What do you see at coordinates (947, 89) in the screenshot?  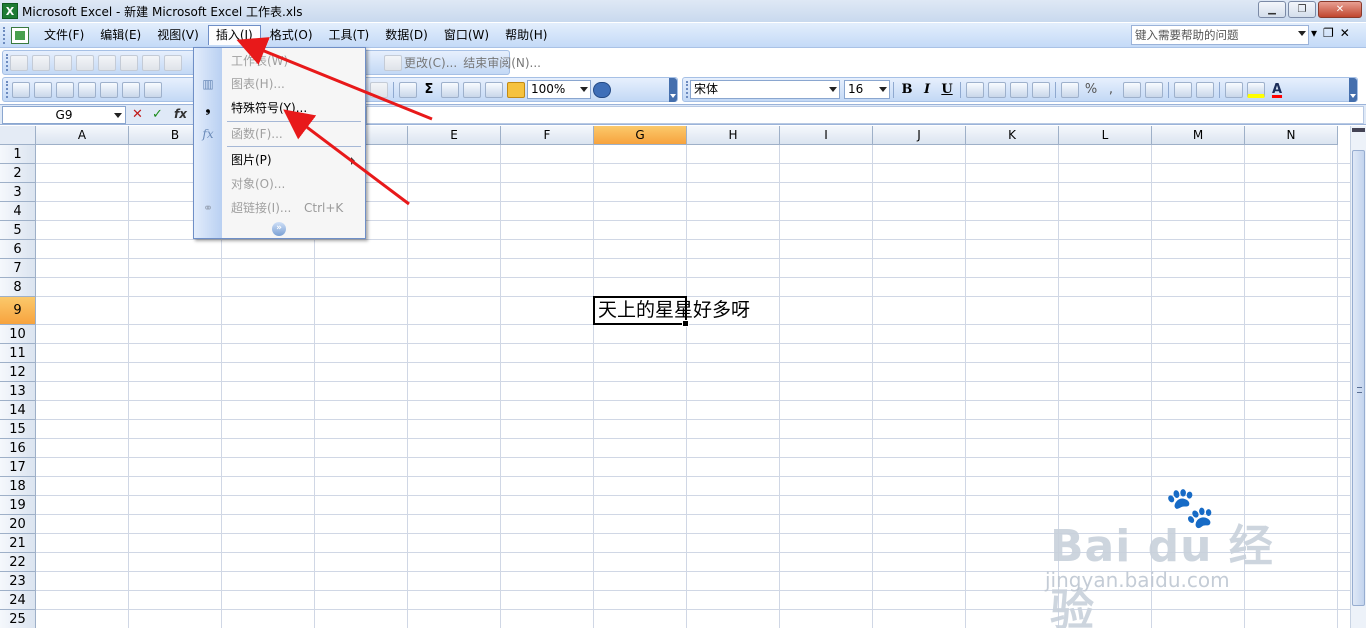 I see `underline-button: U` at bounding box center [947, 89].